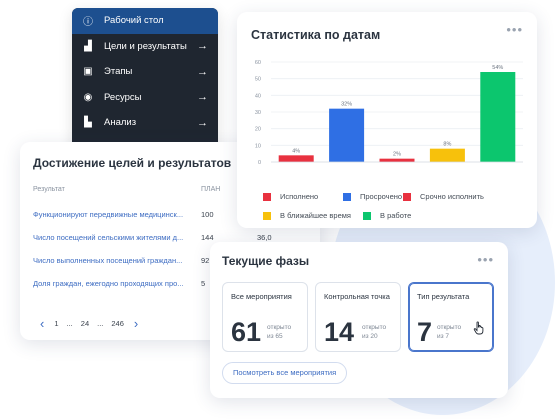  What do you see at coordinates (136, 323) in the screenshot?
I see `chevron-right-icon: ›` at bounding box center [136, 323].